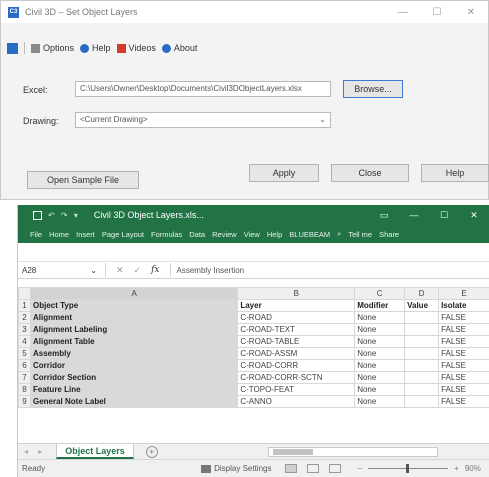 The height and width of the screenshot is (477, 489). Describe the element at coordinates (24, 401) in the screenshot. I see `row-header: 9` at that location.